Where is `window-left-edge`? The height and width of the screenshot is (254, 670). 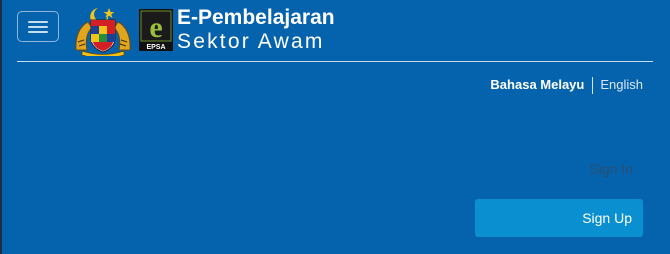
window-left-edge is located at coordinates (1, 127).